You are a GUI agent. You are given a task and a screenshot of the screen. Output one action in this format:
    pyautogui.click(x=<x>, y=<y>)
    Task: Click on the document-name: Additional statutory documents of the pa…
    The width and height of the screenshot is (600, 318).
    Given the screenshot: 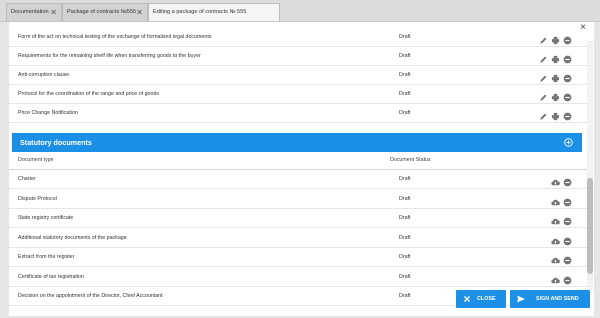 What is the action you would take?
    pyautogui.click(x=72, y=237)
    